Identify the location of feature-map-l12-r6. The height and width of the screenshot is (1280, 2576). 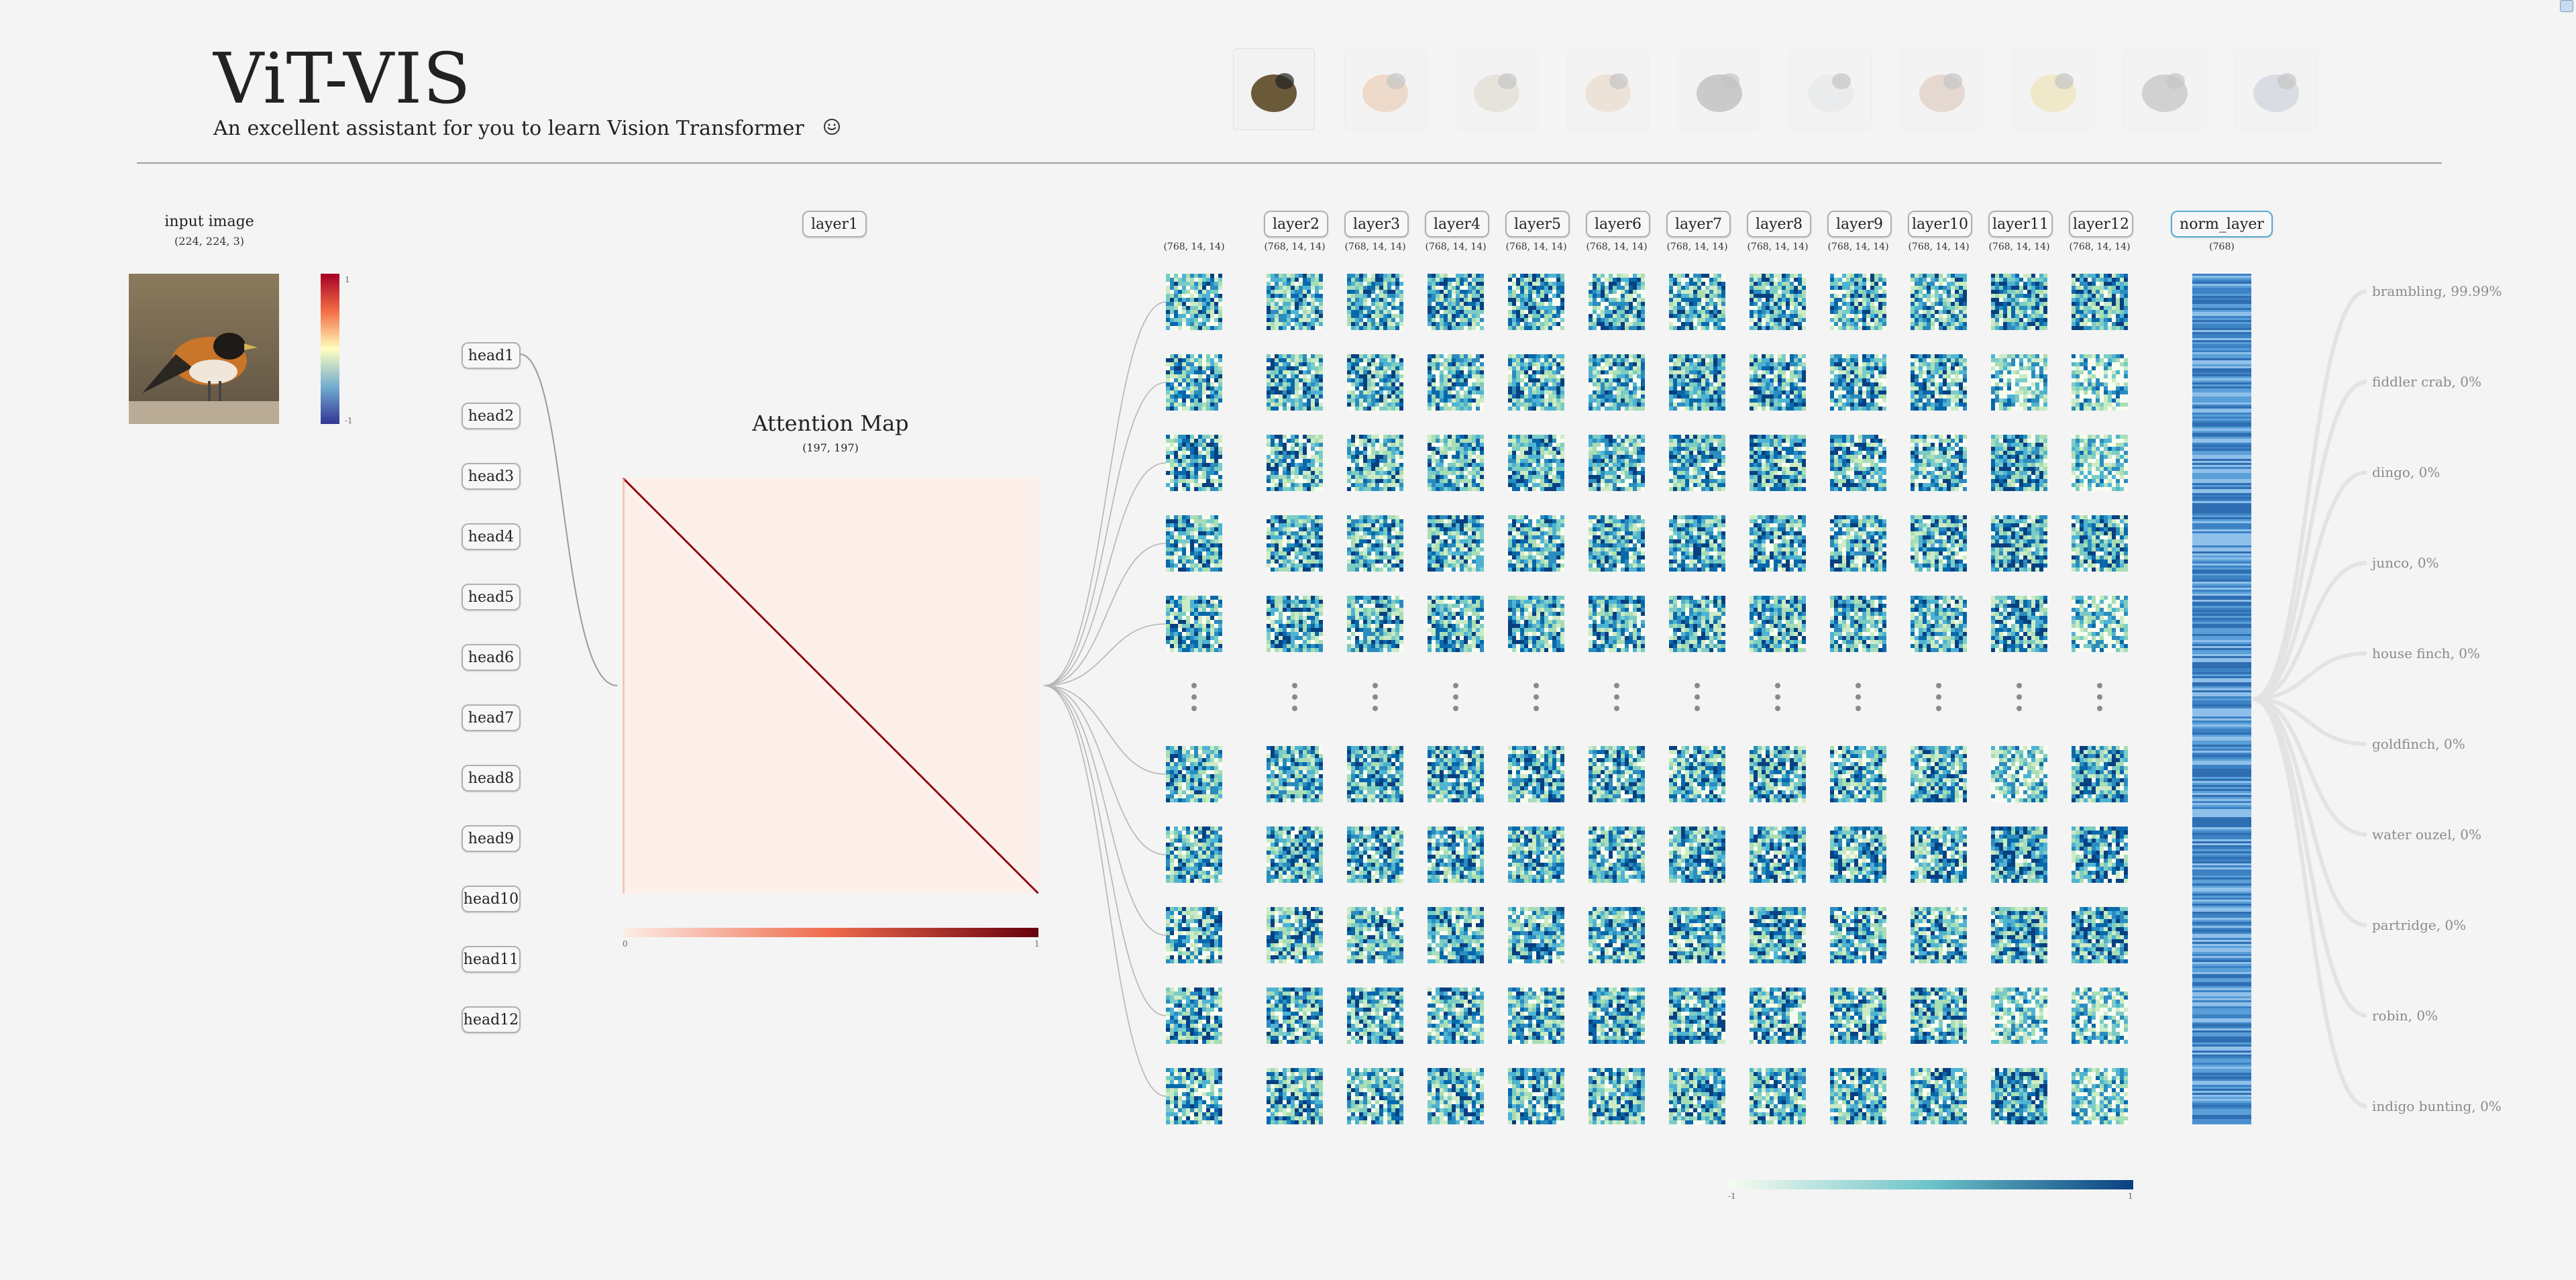
(2100, 774).